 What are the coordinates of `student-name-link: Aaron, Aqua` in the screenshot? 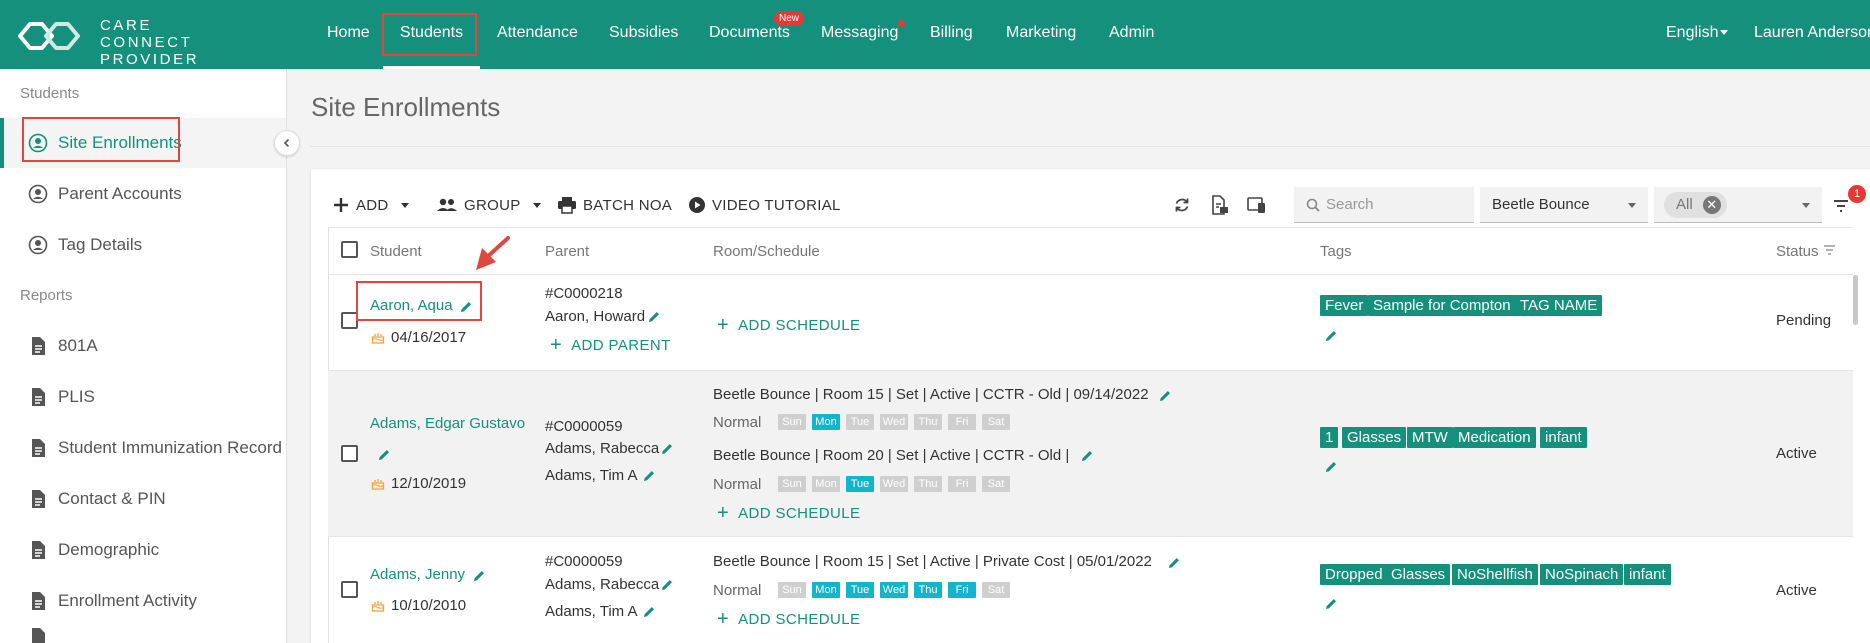 It's located at (411, 305).